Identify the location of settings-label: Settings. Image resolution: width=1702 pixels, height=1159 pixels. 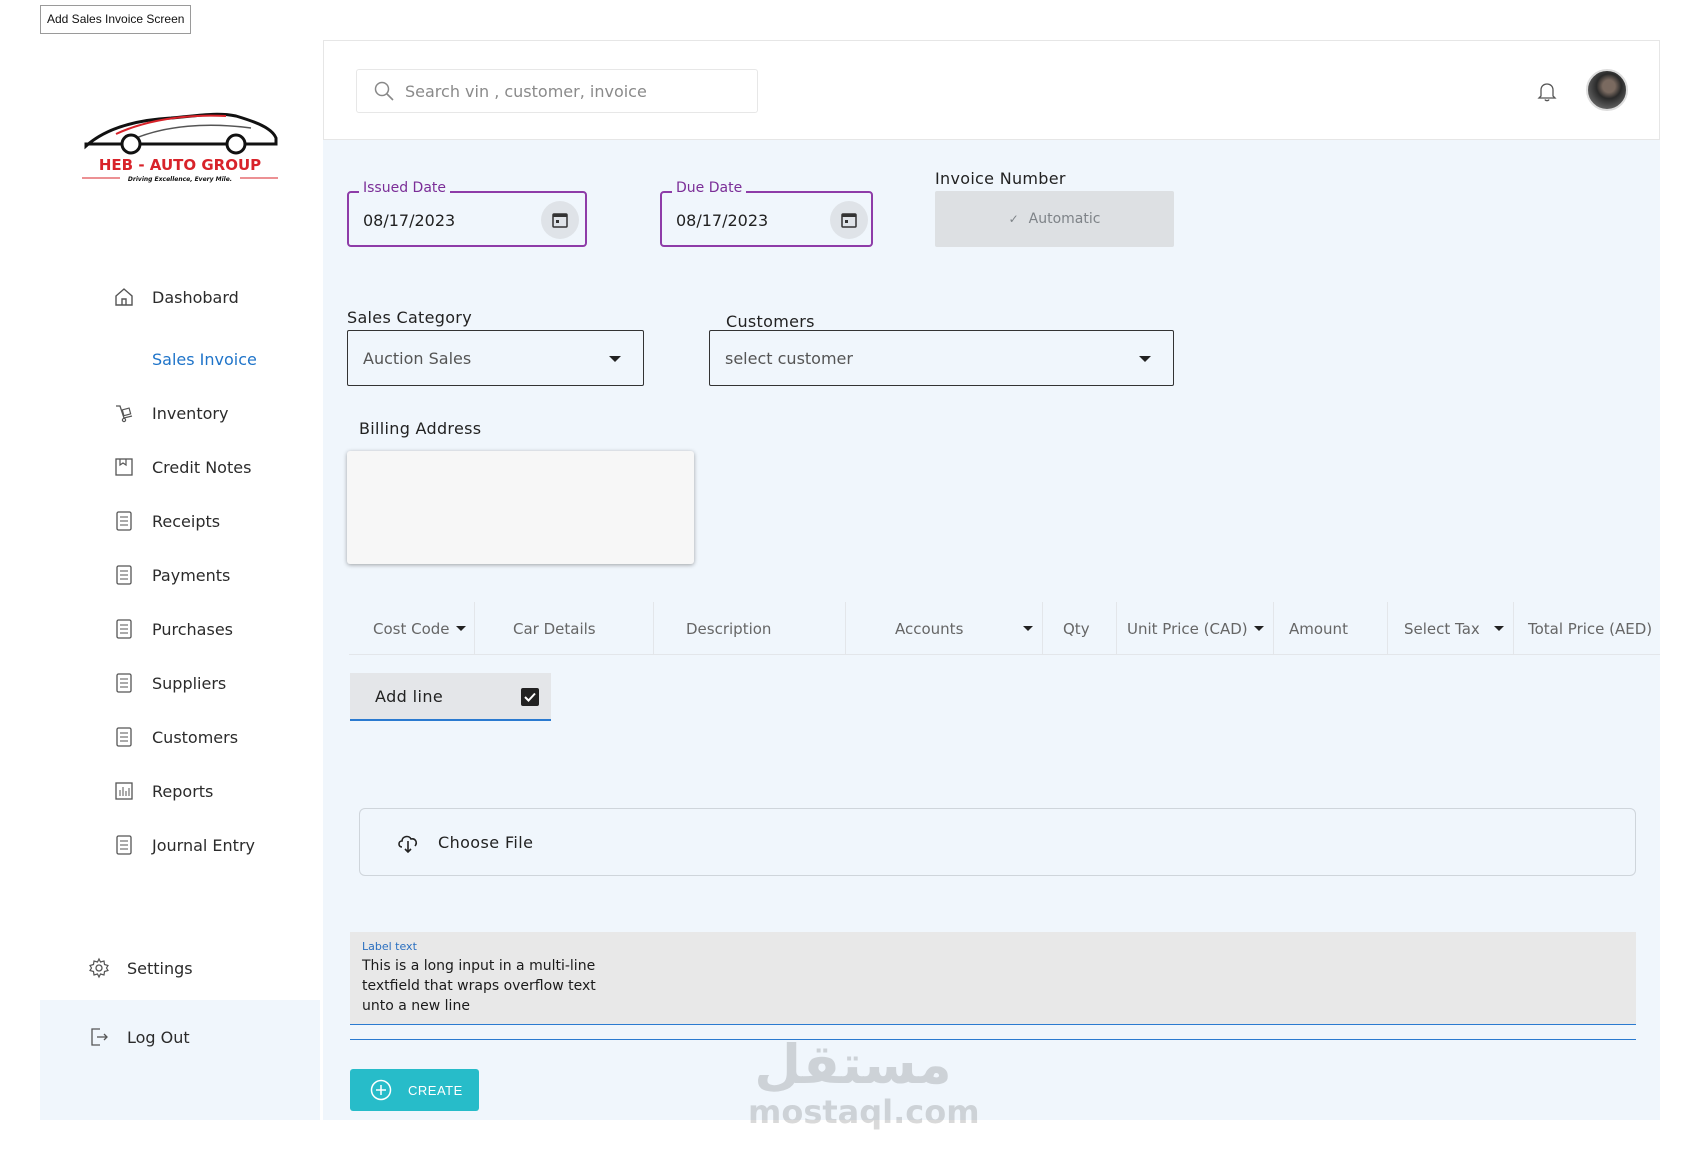
(160, 968).